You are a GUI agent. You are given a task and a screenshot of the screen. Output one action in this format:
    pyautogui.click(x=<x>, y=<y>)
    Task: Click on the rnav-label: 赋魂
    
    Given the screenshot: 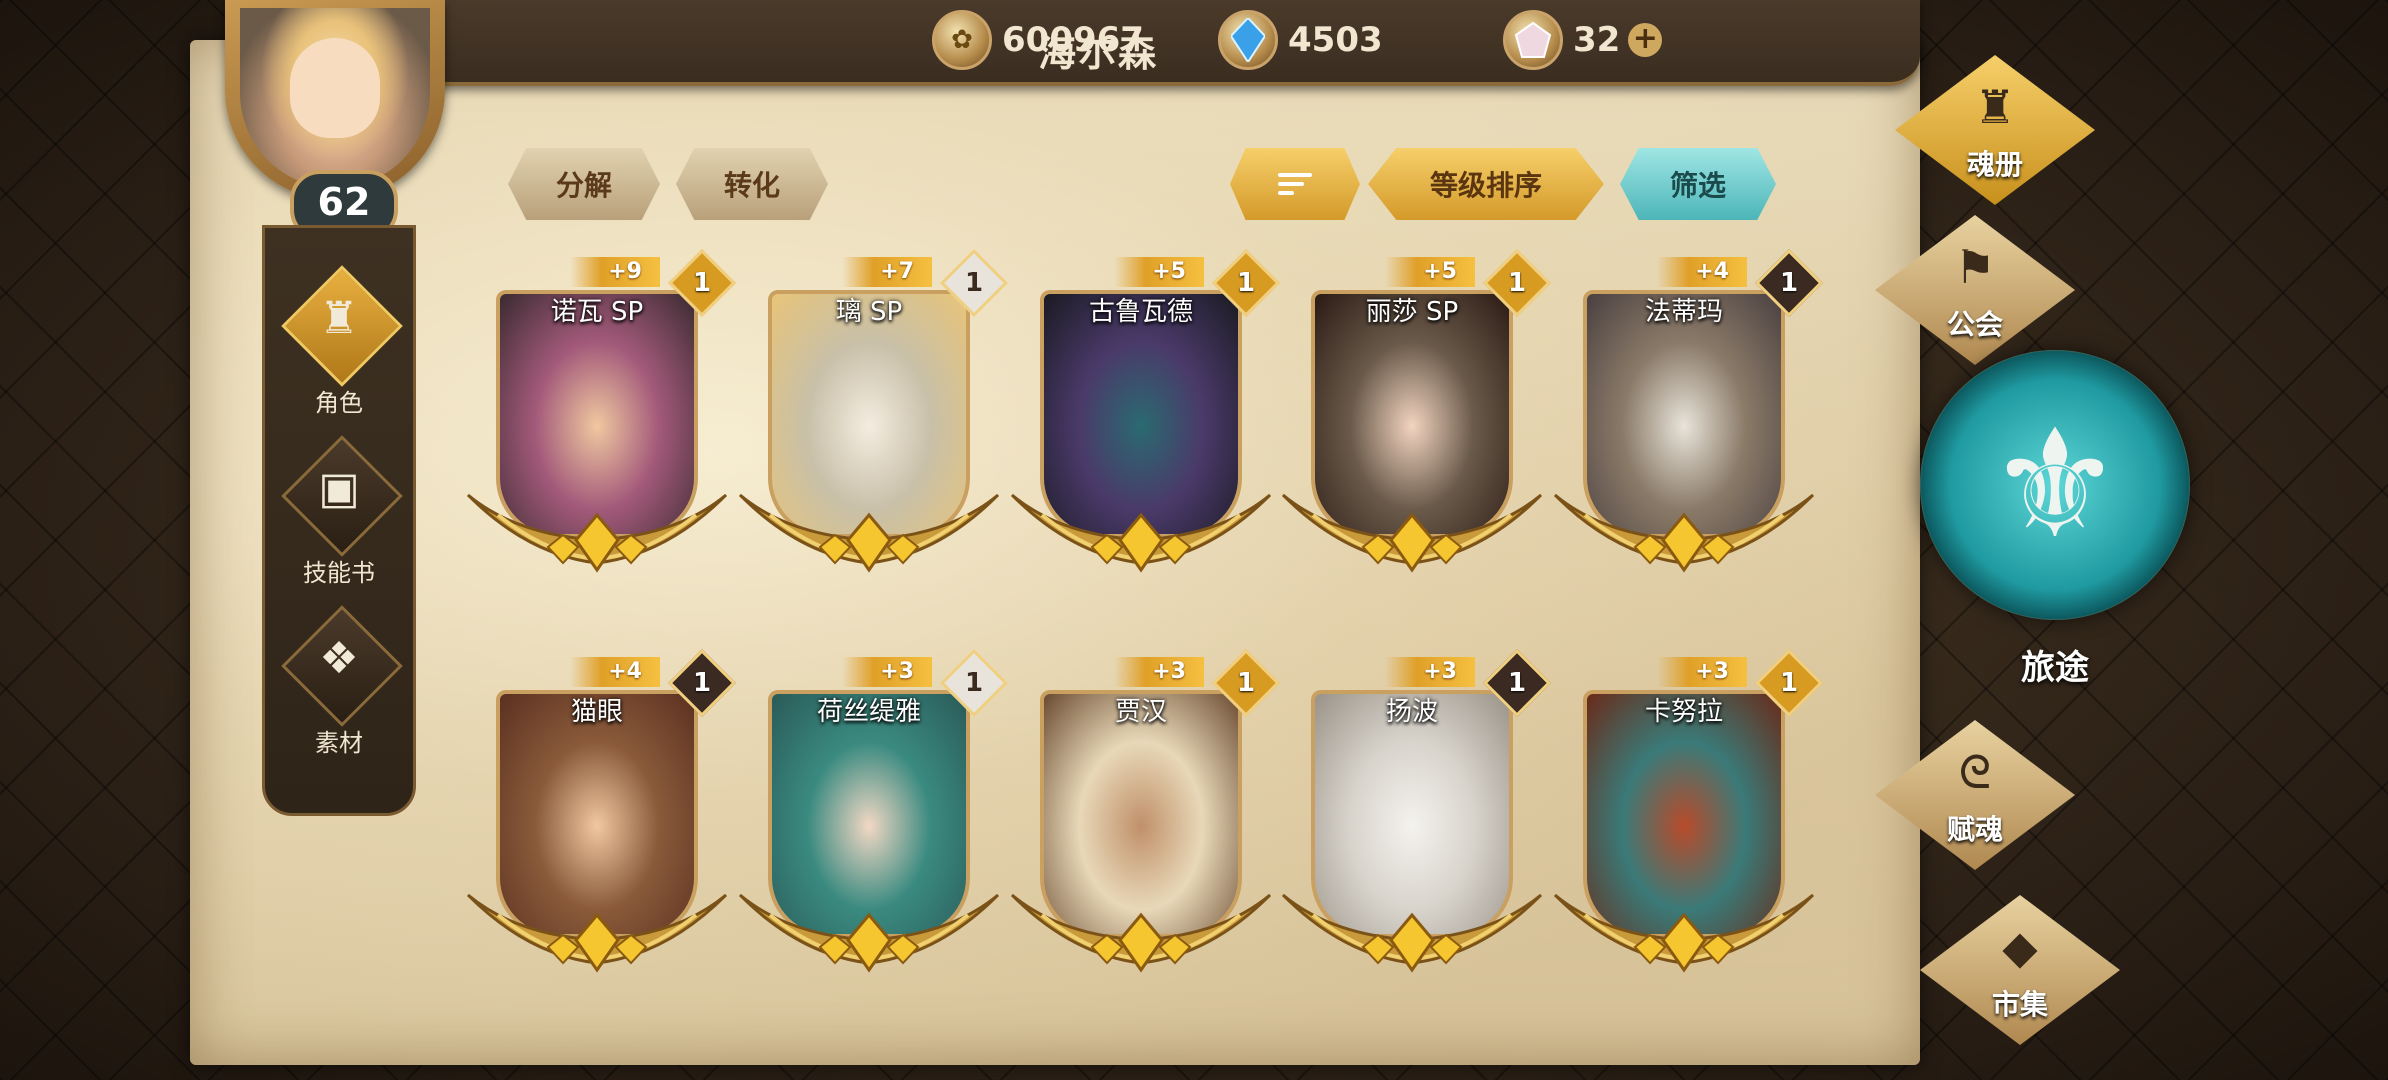 What is the action you would take?
    pyautogui.click(x=1974, y=829)
    